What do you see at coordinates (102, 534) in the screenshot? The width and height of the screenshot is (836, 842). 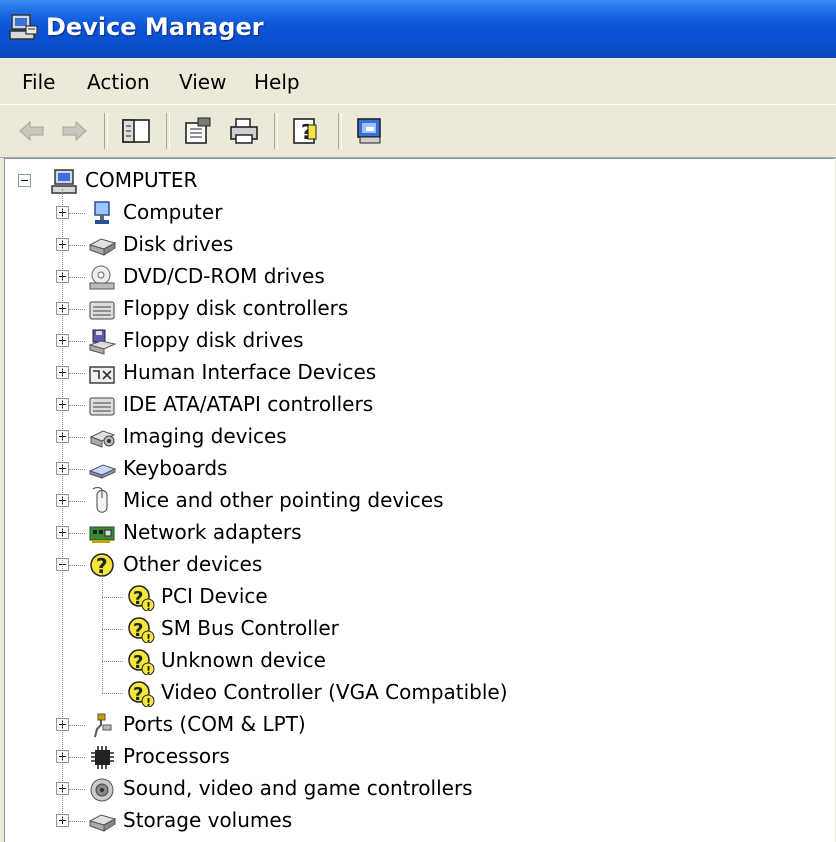 I see `network-card-icon` at bounding box center [102, 534].